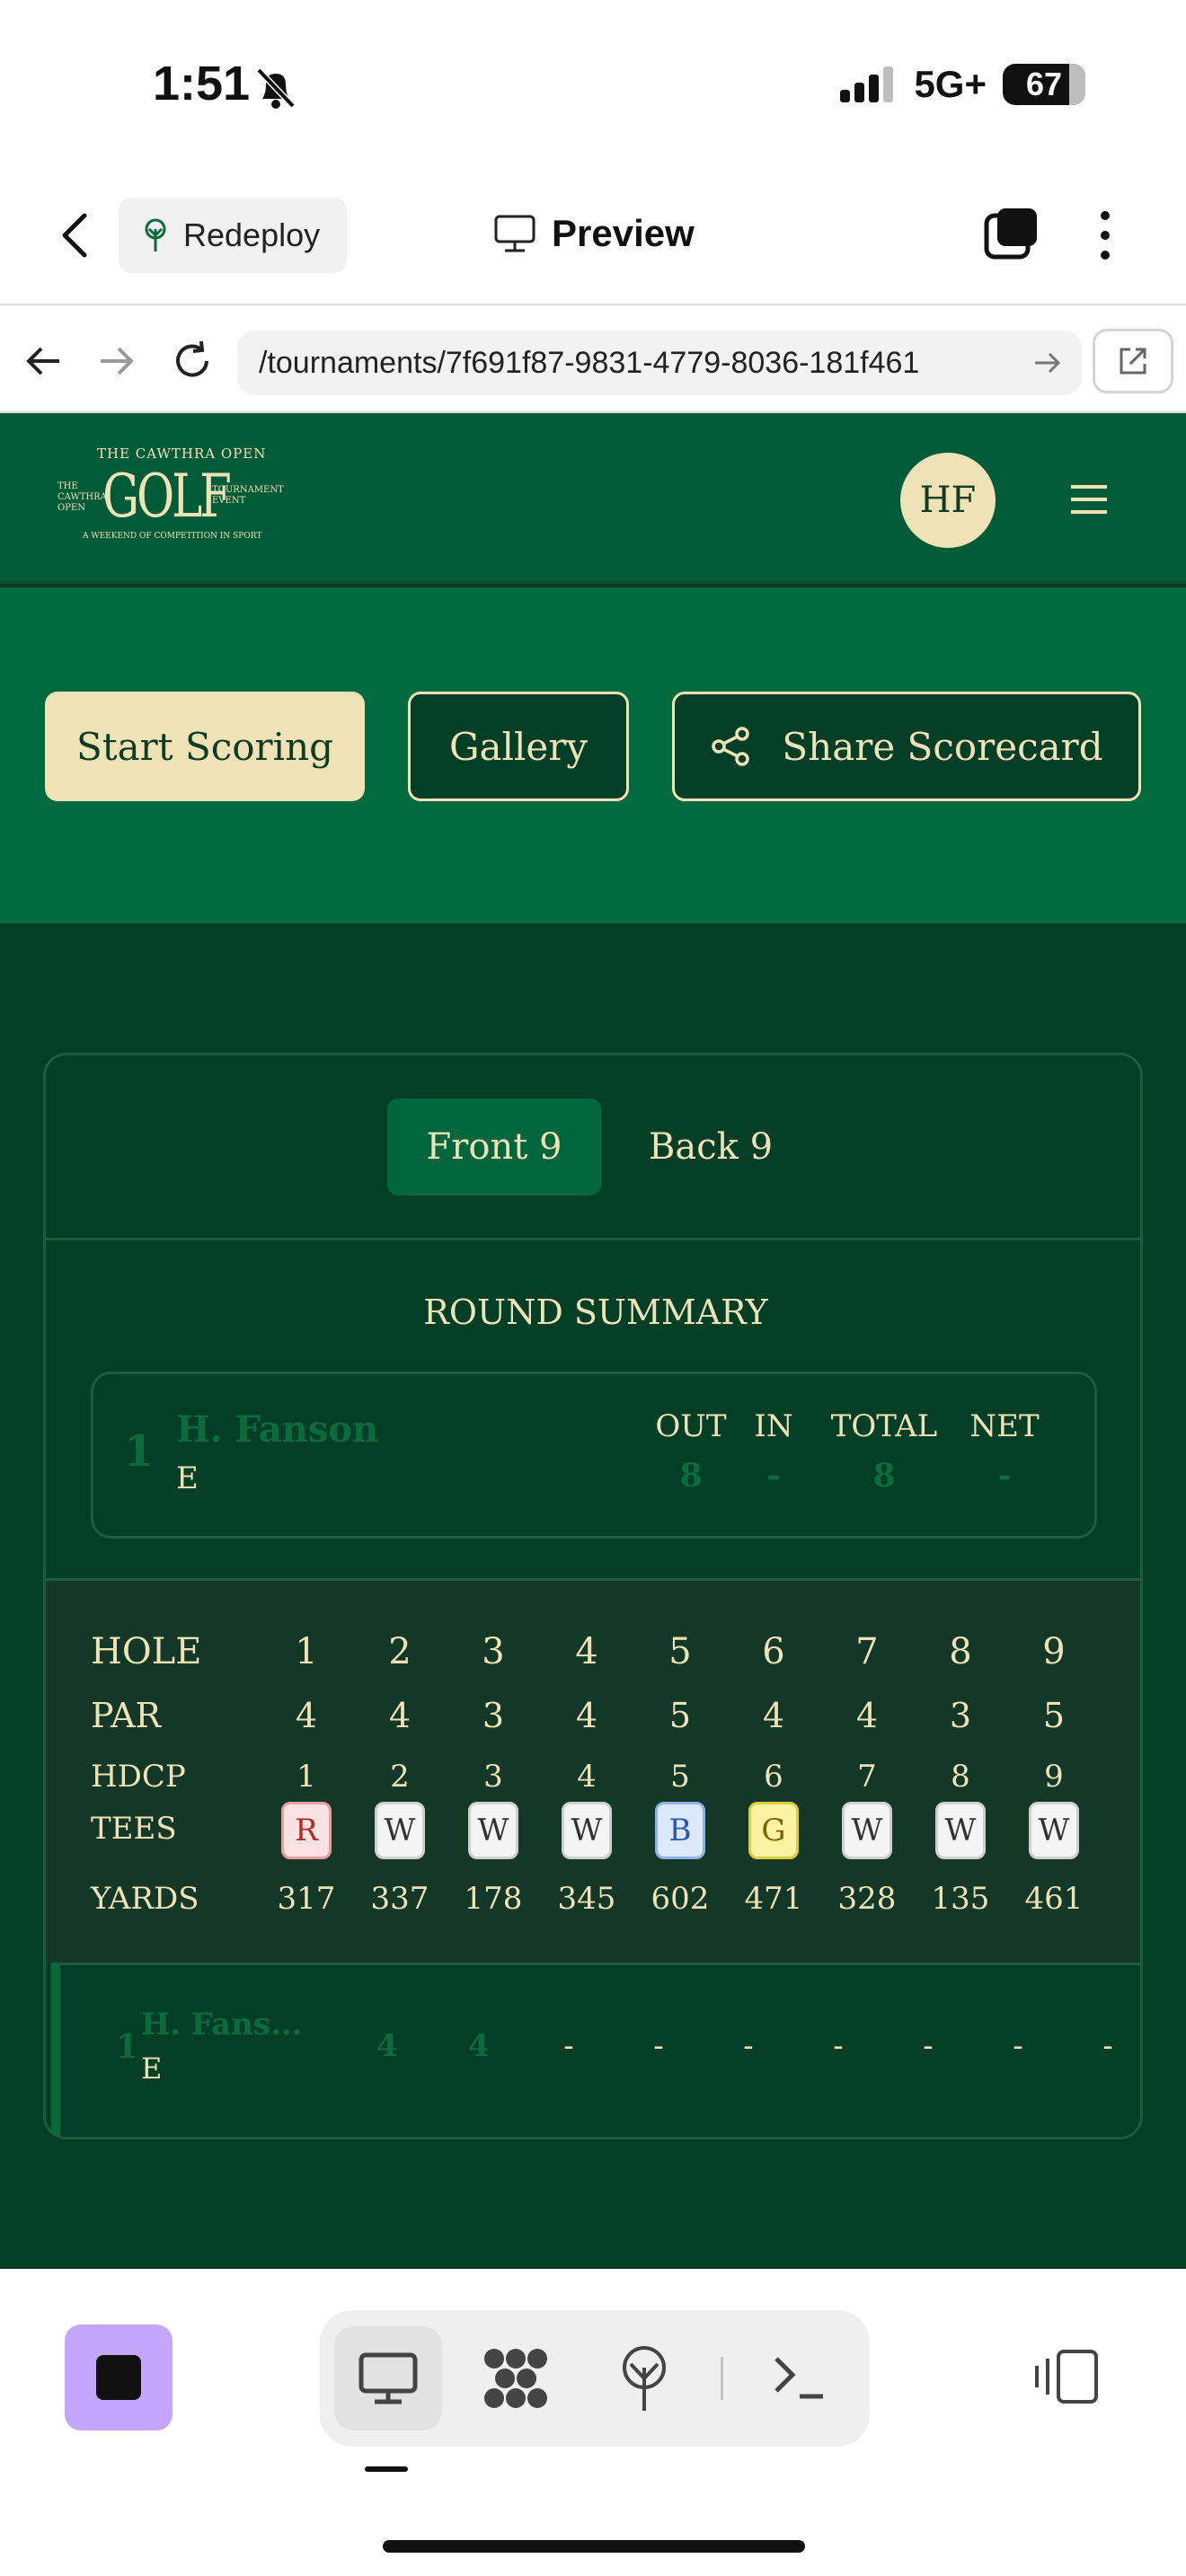 Image resolution: width=1186 pixels, height=2576 pixels. What do you see at coordinates (691, 1476) in the screenshot?
I see `summary-value-out: 8` at bounding box center [691, 1476].